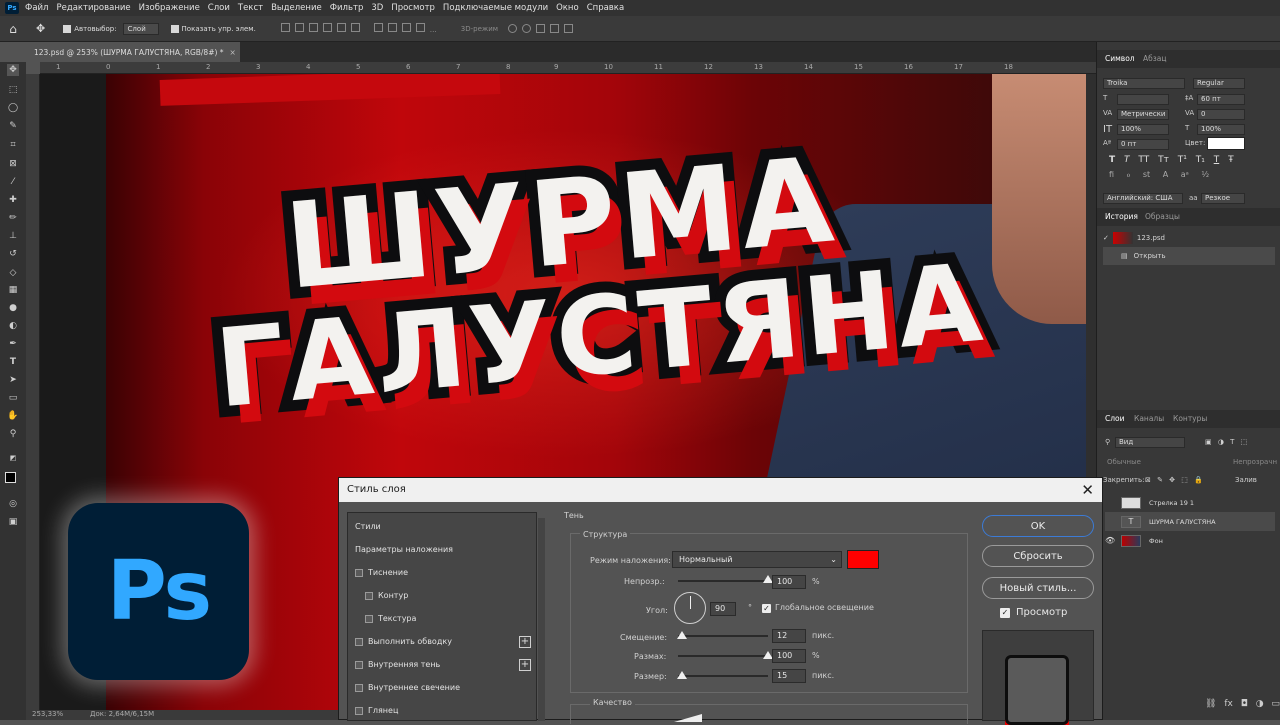 Image resolution: width=1280 pixels, height=725 pixels. Describe the element at coordinates (313, 27) in the screenshot. I see `align-right-icon` at that location.